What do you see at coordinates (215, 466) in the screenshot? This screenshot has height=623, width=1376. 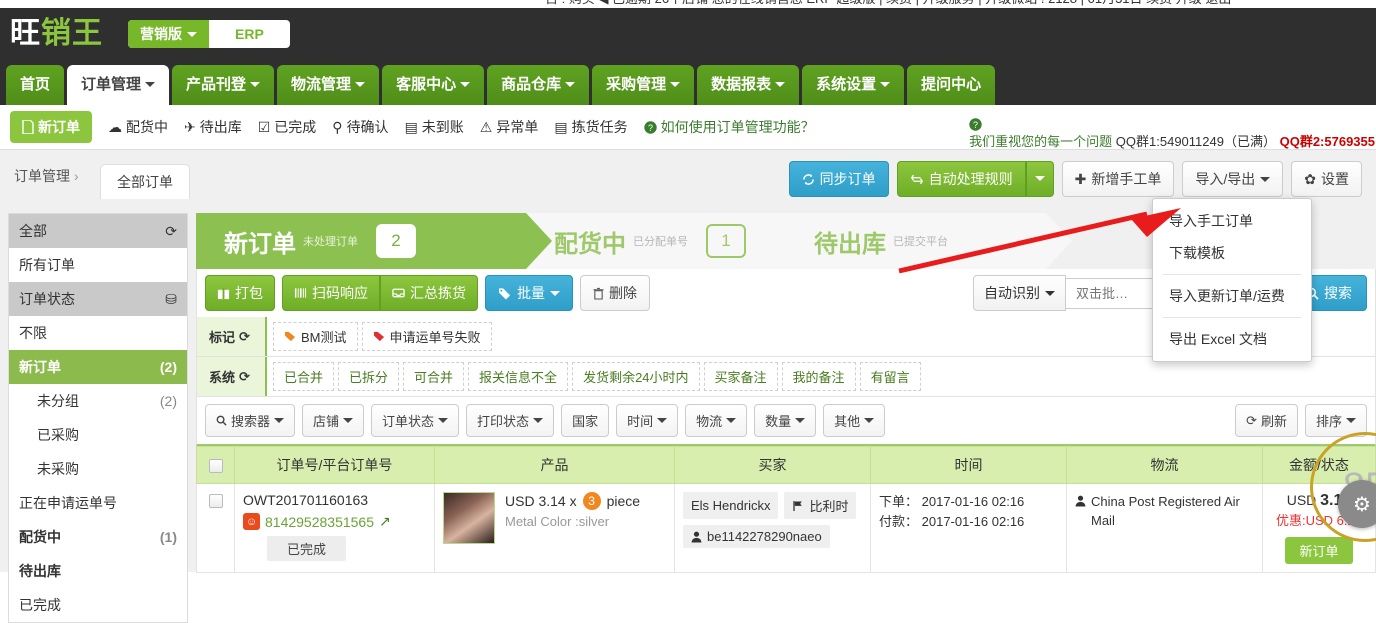 I see `select-all-checkbox` at bounding box center [215, 466].